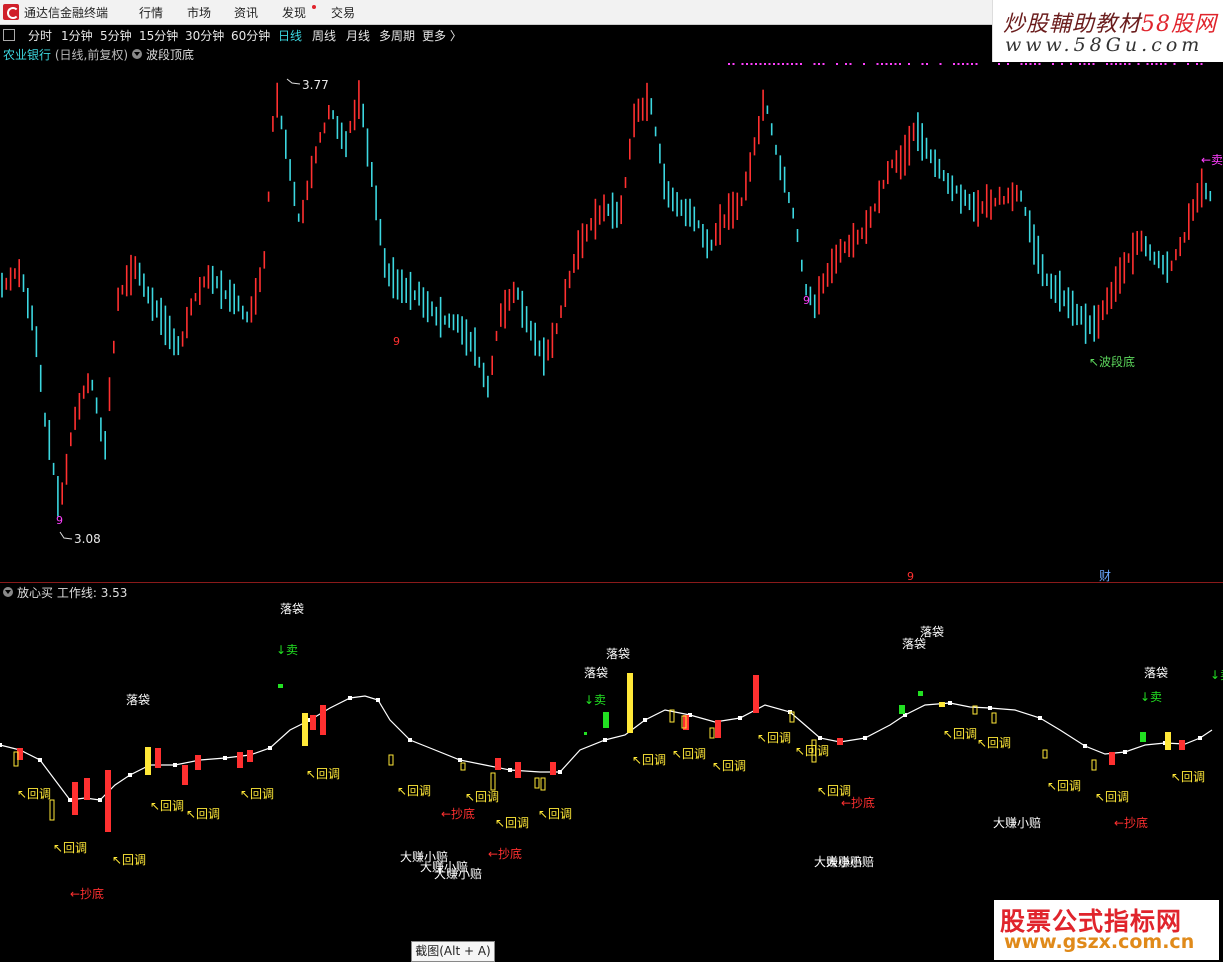 This screenshot has width=1223, height=962. What do you see at coordinates (293, 81) in the screenshot?
I see `high-price-pointer` at bounding box center [293, 81].